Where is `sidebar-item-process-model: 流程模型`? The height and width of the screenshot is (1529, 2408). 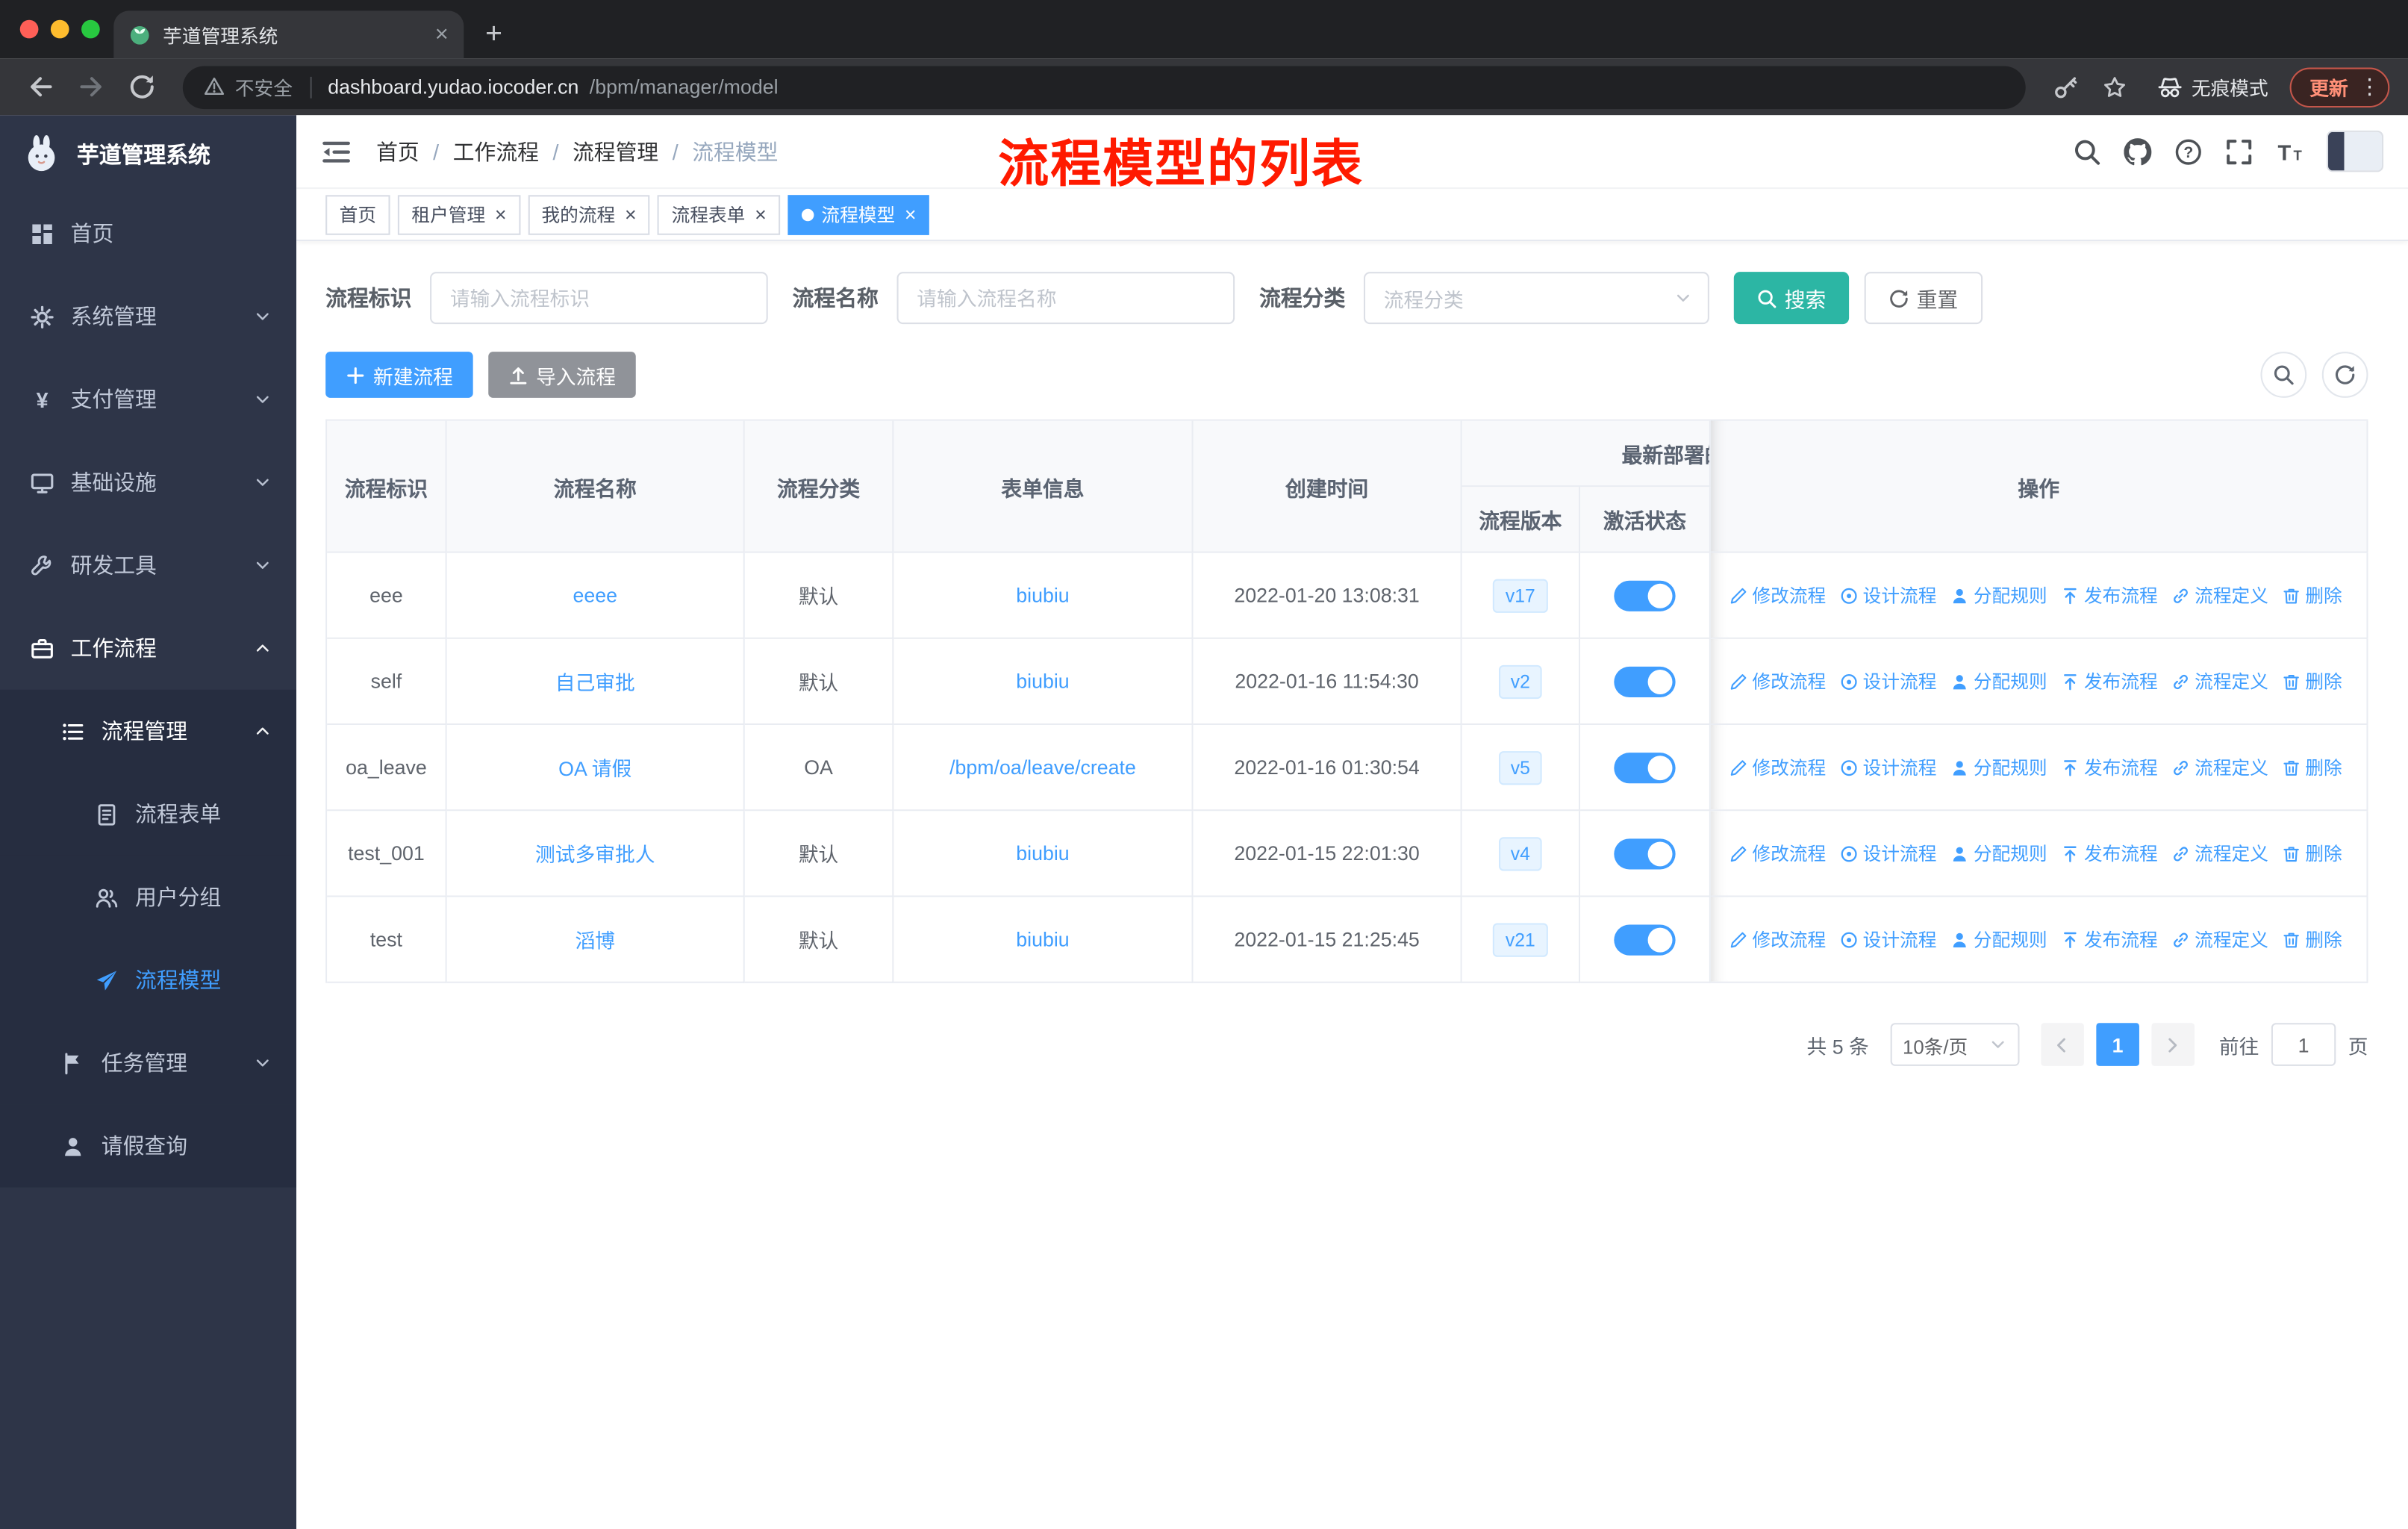 sidebar-item-process-model: 流程模型 is located at coordinates (148, 980).